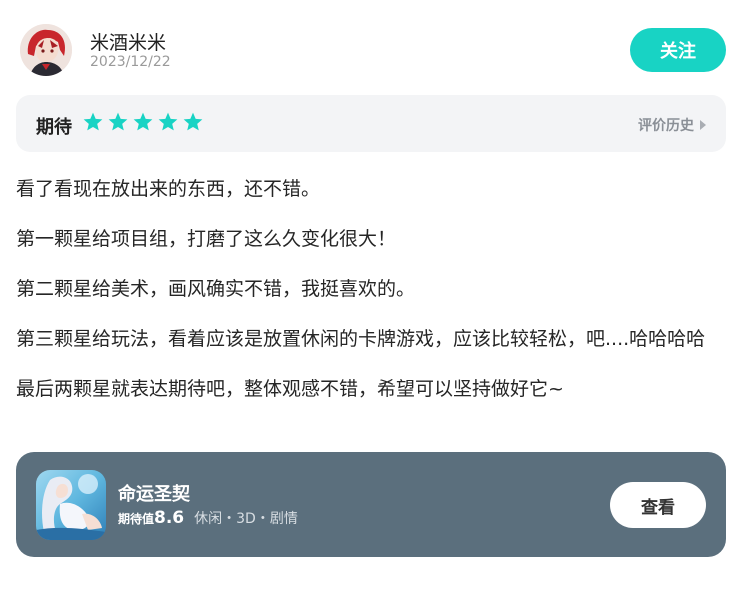 The image size is (737, 593). What do you see at coordinates (658, 505) in the screenshot?
I see `view-button: 查看` at bounding box center [658, 505].